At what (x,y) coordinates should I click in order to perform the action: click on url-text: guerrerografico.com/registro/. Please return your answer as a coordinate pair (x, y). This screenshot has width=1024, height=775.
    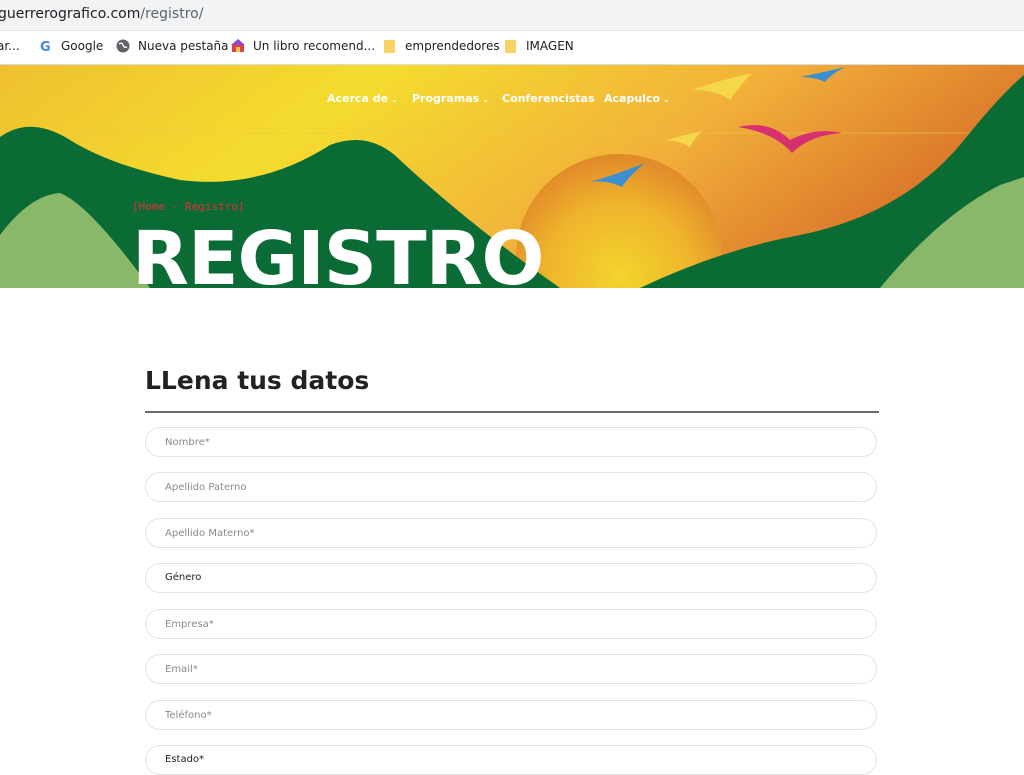
    Looking at the image, I should click on (101, 14).